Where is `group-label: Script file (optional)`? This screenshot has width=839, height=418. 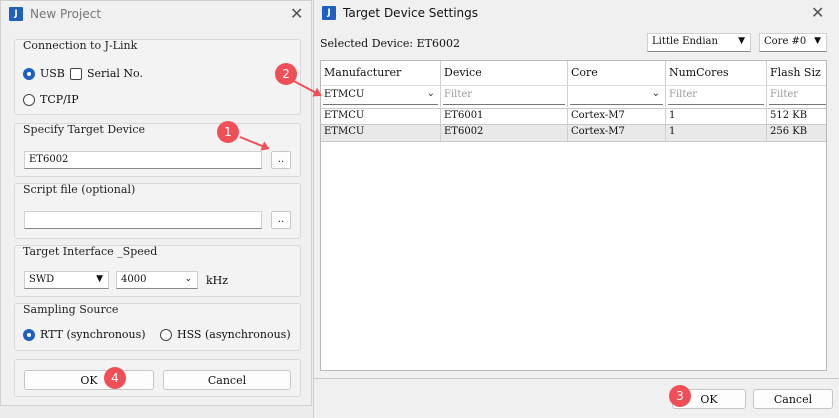 group-label: Script file (optional) is located at coordinates (79, 189).